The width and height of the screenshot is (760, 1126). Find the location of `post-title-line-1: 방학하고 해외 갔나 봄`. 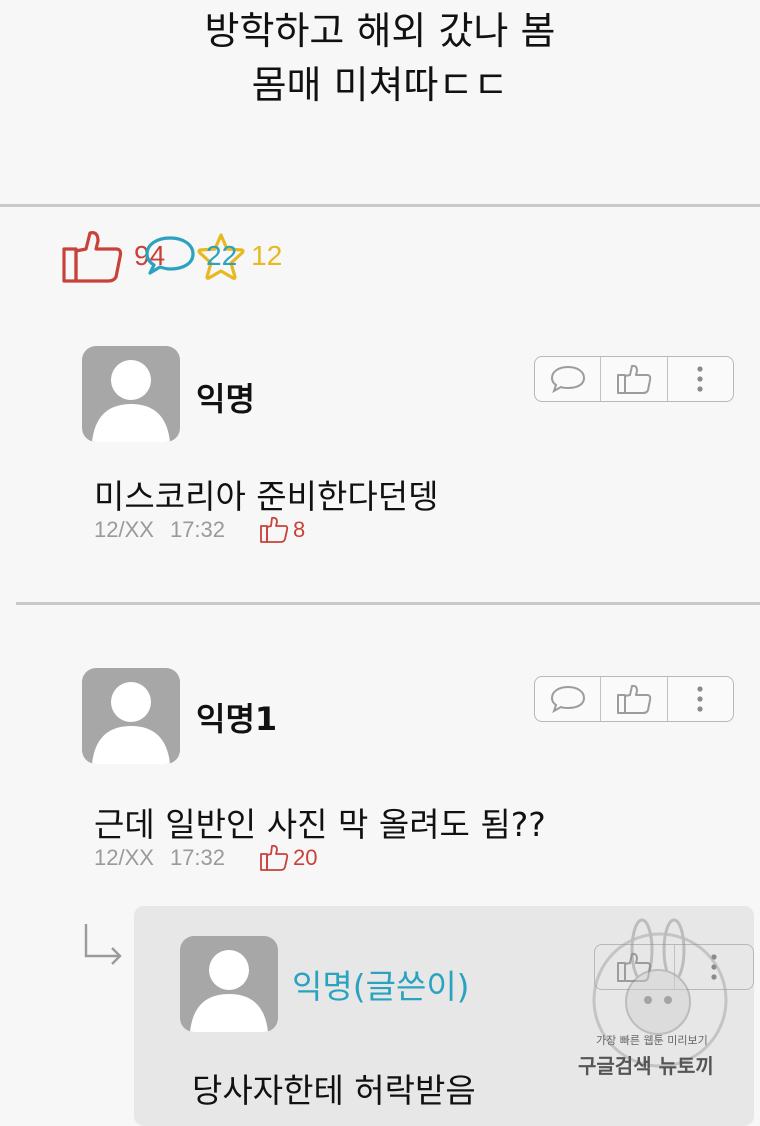

post-title-line-1: 방학하고 해외 갔나 봄 is located at coordinates (380, 31).